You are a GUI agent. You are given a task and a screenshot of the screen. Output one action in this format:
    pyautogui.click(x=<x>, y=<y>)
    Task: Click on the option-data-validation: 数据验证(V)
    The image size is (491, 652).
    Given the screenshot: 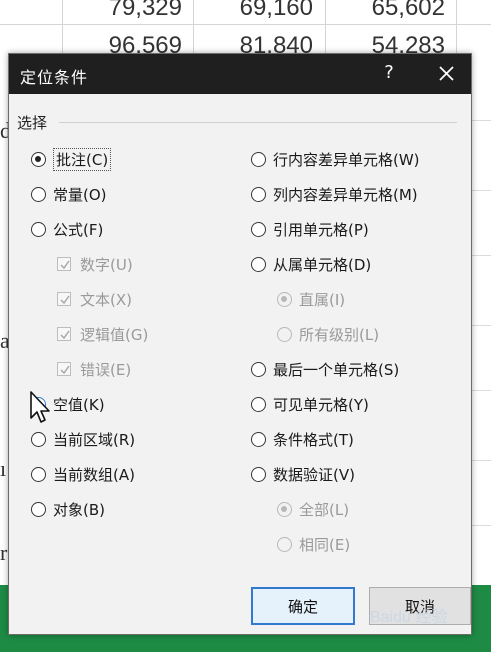 What is the action you would take?
    pyautogui.click(x=303, y=474)
    